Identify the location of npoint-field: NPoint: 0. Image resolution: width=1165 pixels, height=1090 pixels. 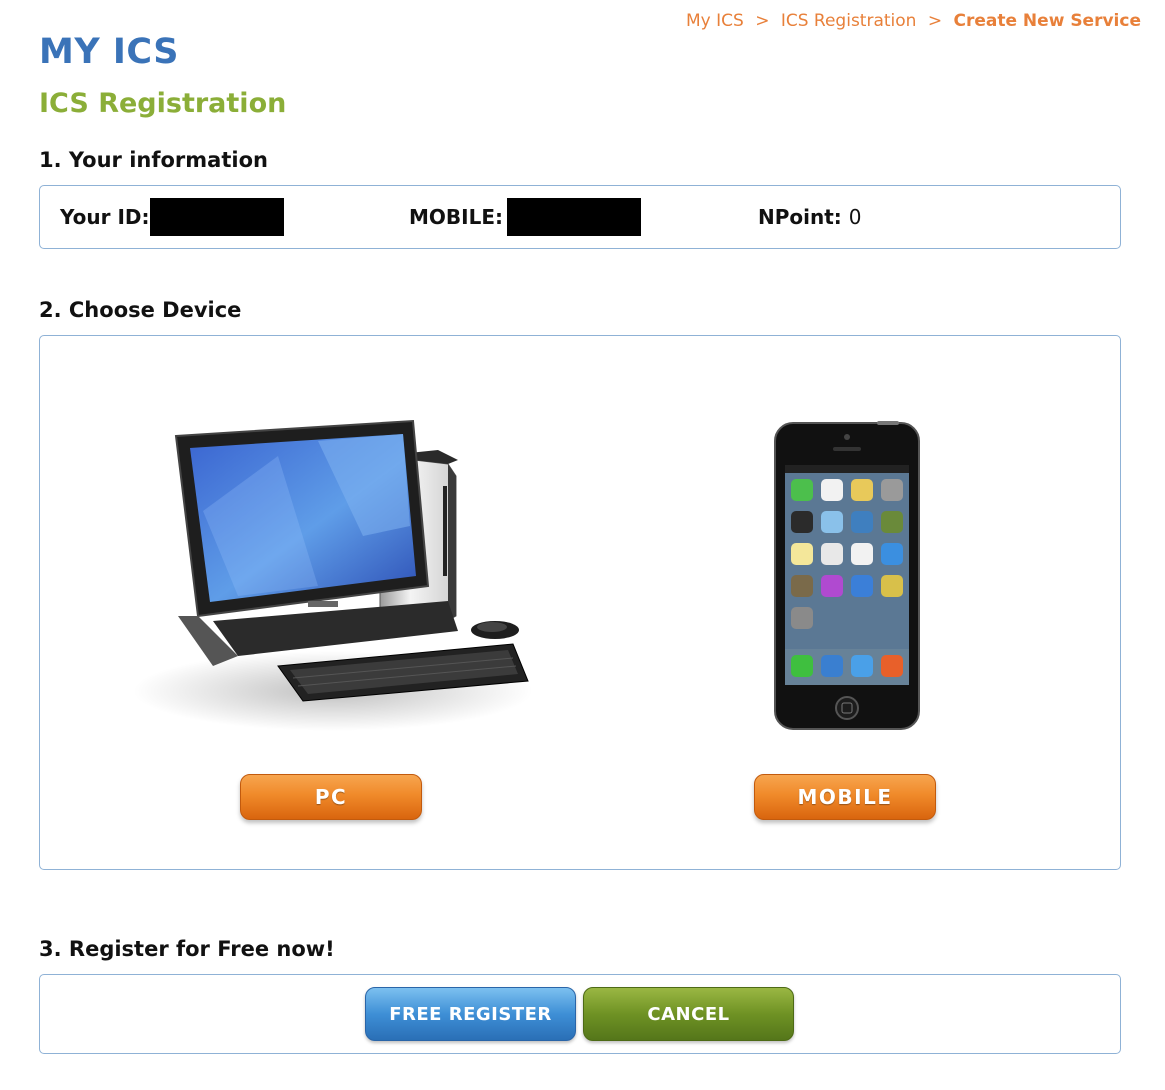
(810, 217).